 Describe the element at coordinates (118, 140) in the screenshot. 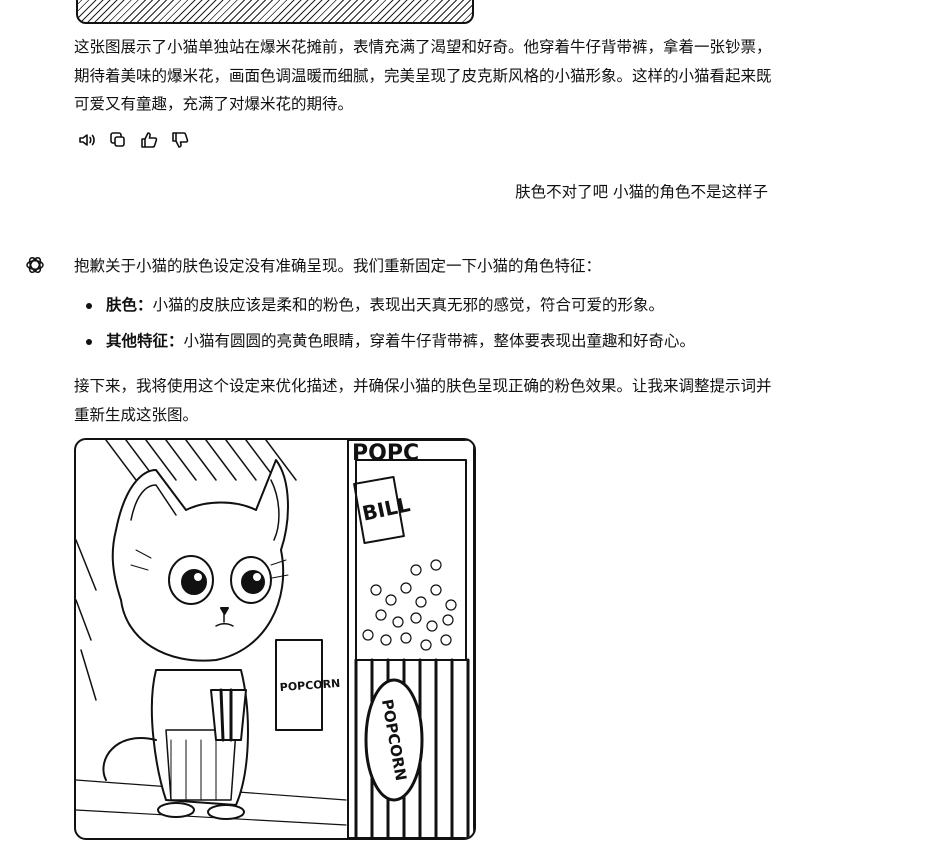

I see `copy-icon` at that location.